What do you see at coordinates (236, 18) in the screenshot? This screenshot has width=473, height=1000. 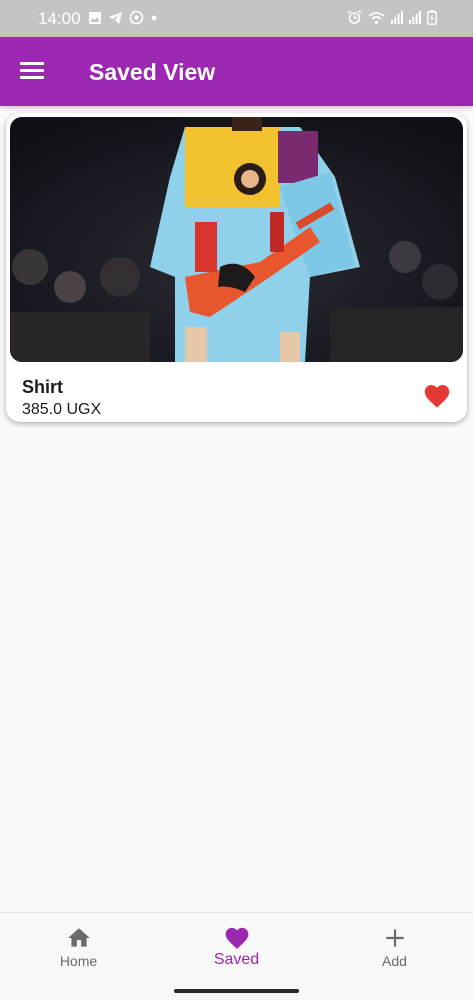 I see `status-bar: 14:00` at bounding box center [236, 18].